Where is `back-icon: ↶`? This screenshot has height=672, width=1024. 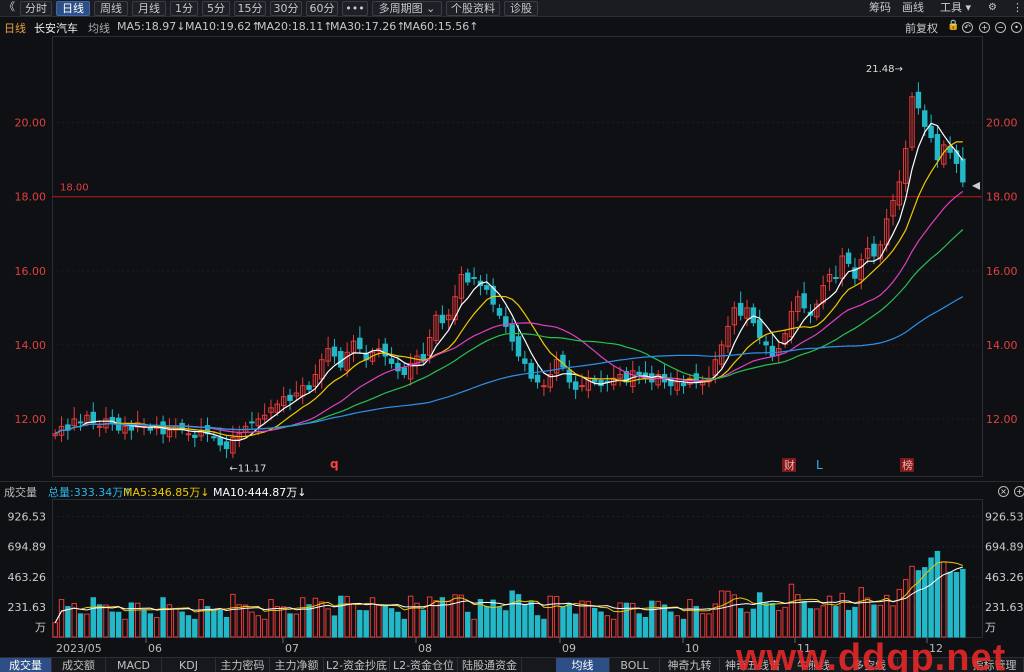 back-icon: ↶ is located at coordinates (967, 27).